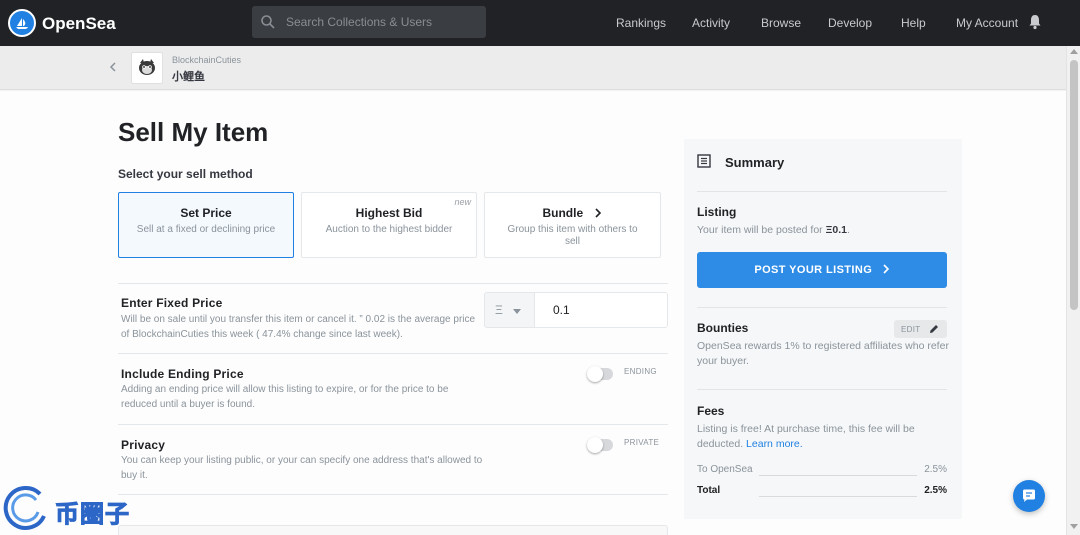 The height and width of the screenshot is (535, 1080). What do you see at coordinates (563, 213) in the screenshot?
I see `method-title-text: Bundle` at bounding box center [563, 213].